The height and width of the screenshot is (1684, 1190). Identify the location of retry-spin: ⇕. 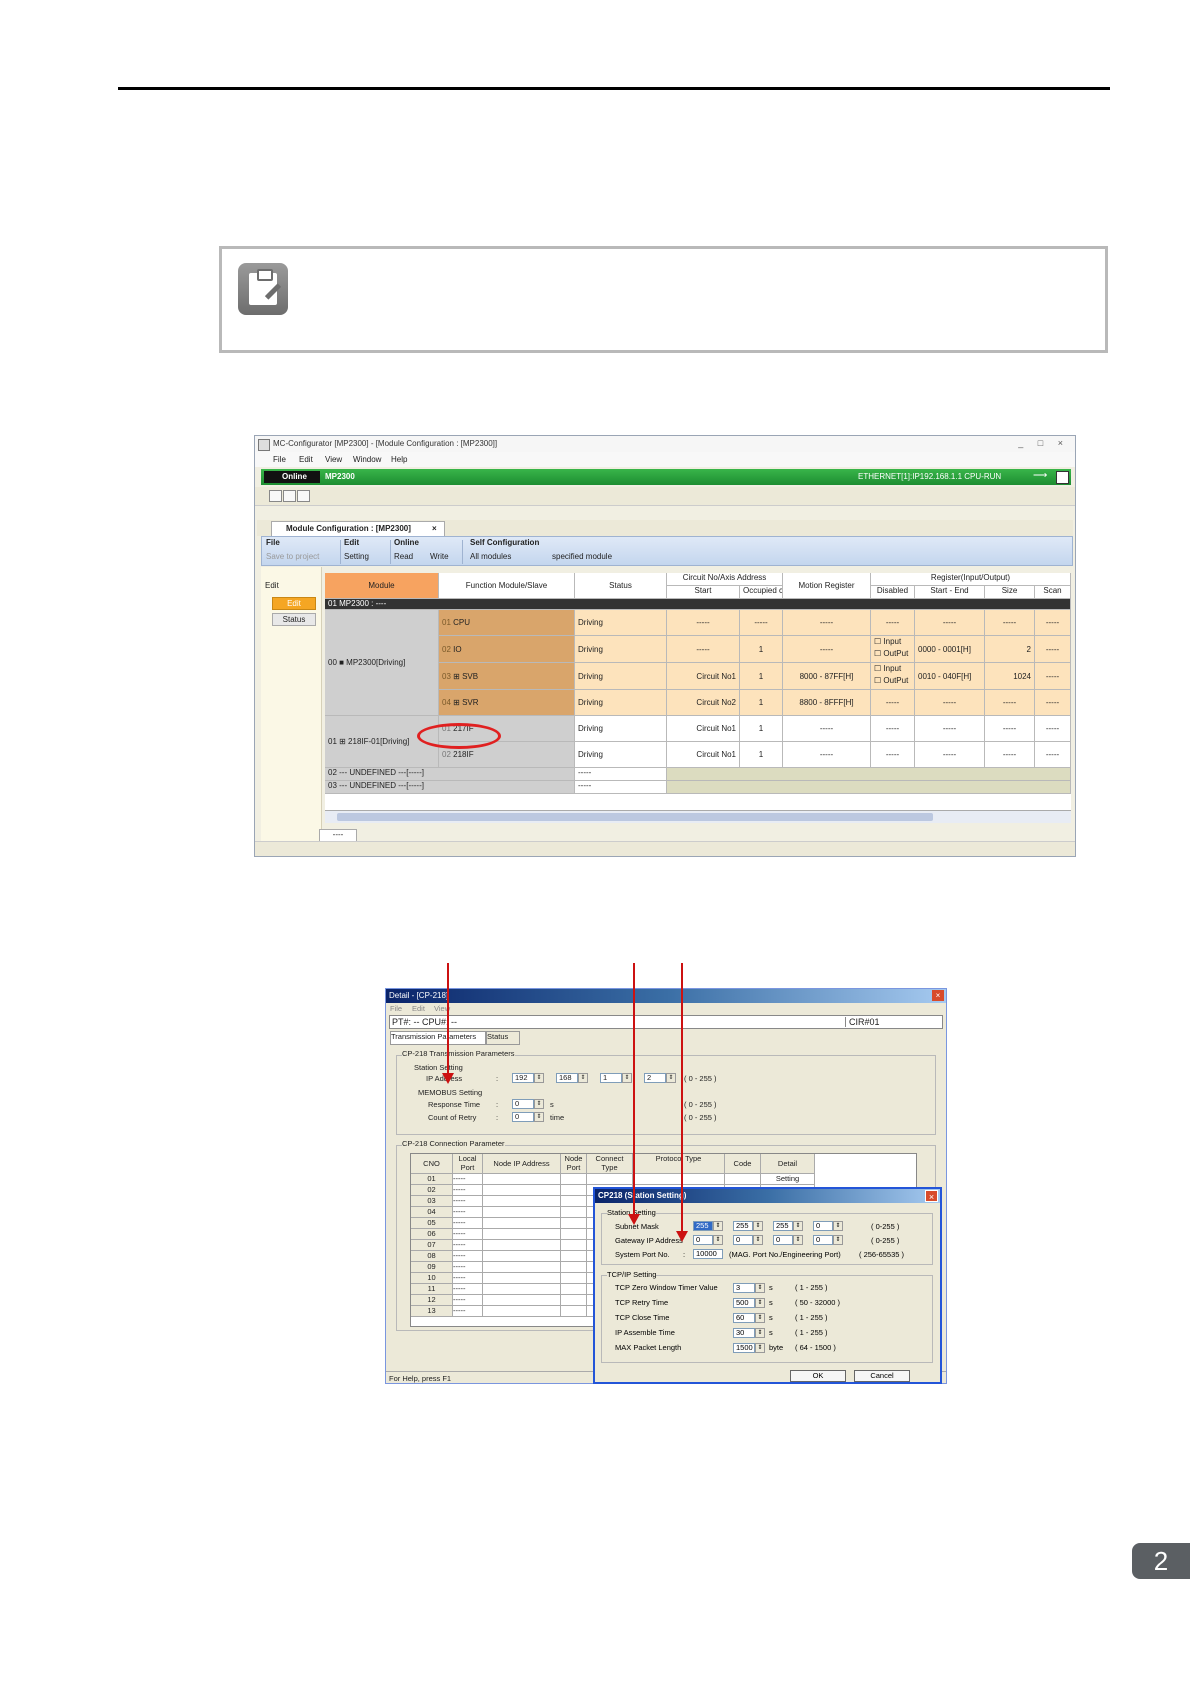
(539, 1117).